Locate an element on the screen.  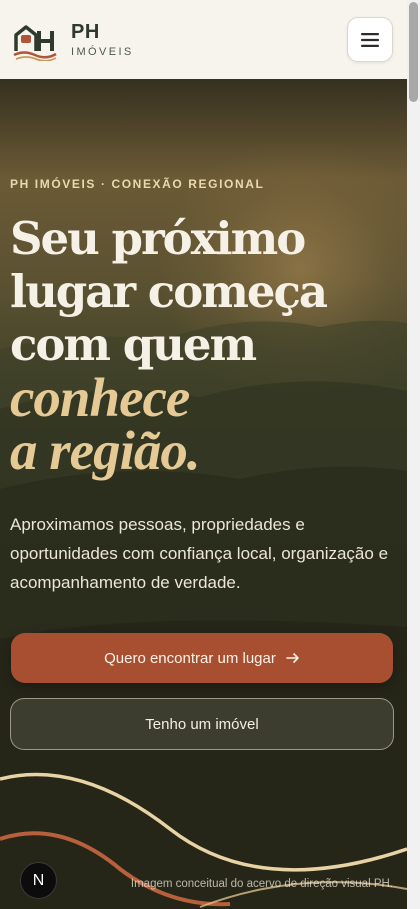
hamburger-menu-icon is located at coordinates (370, 39).